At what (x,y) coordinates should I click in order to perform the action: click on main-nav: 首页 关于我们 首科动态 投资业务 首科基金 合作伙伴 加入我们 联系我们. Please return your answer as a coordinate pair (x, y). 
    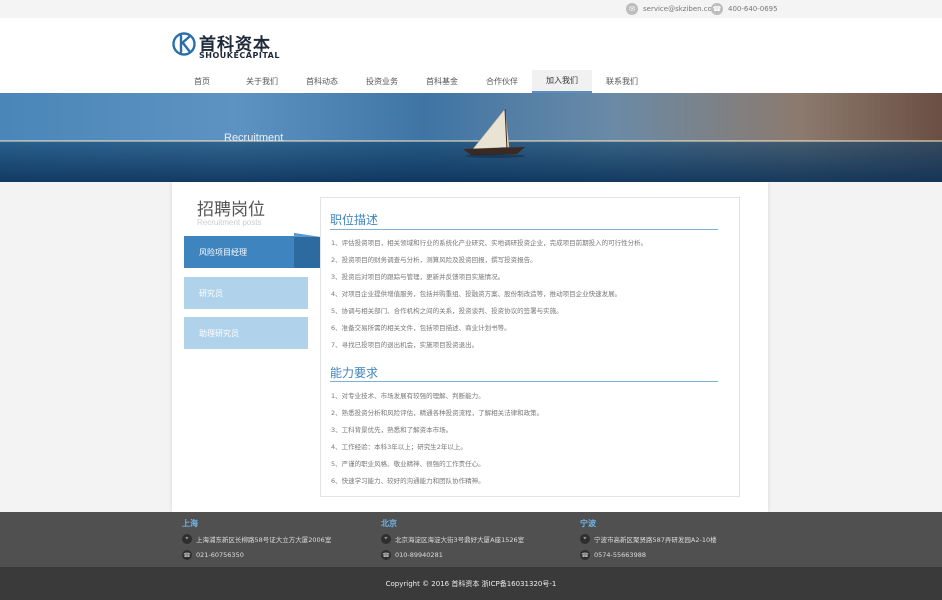
    Looking at the image, I should click on (412, 81).